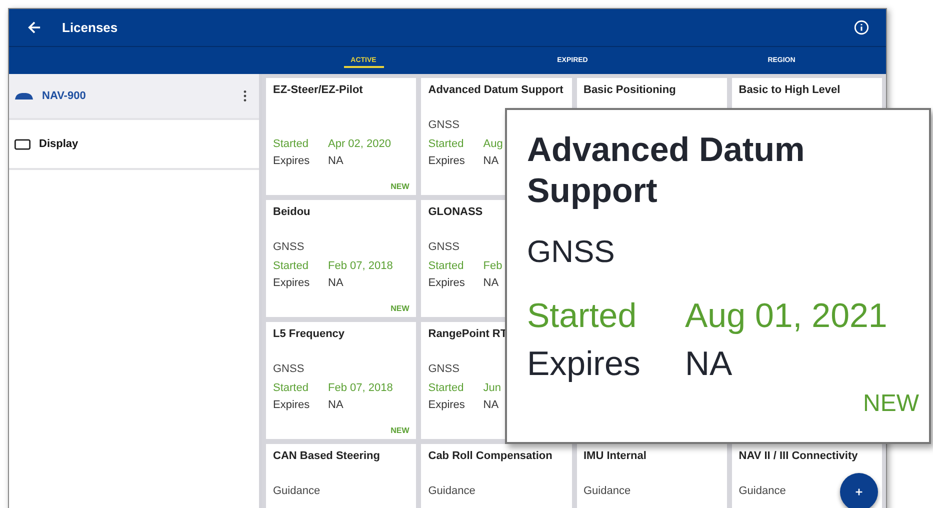  I want to click on license-title: RangePoint RT, so click(468, 334).